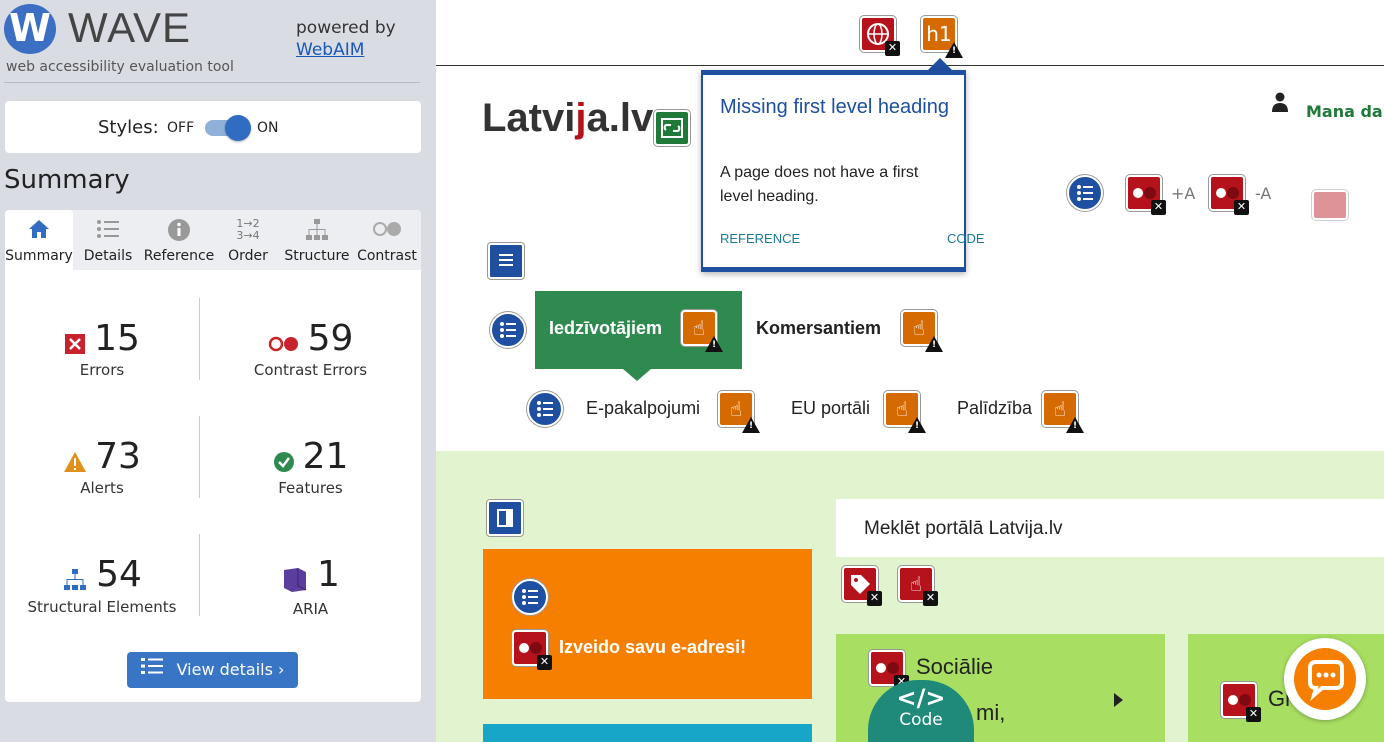  Describe the element at coordinates (387, 256) in the screenshot. I see `tab-label: Contrast` at that location.